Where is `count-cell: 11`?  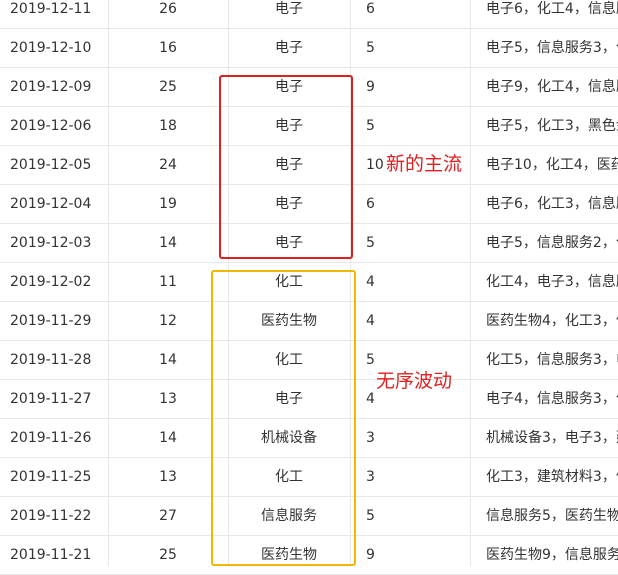
count-cell: 11 is located at coordinates (168, 282).